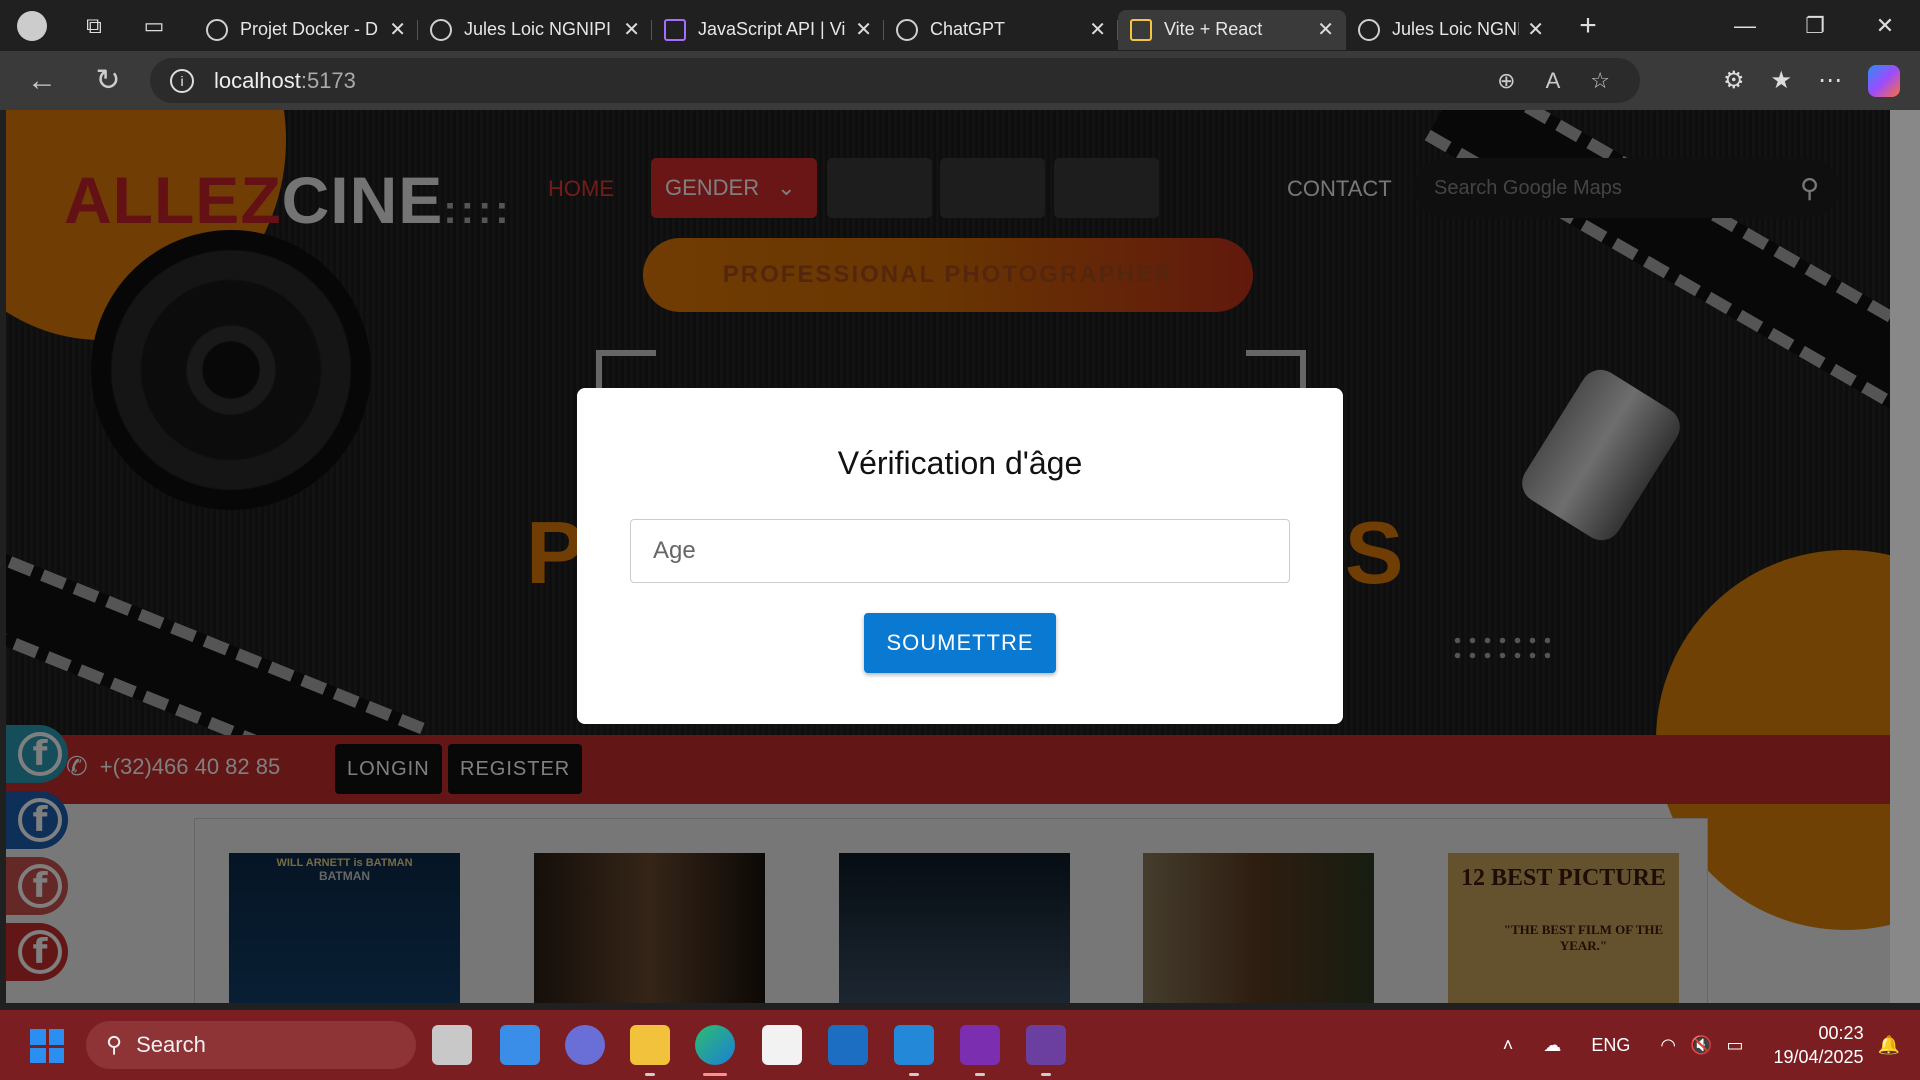 This screenshot has height=1080, width=1920. What do you see at coordinates (309, 29) in the screenshot?
I see `tab-label: Projet Docker - D` at bounding box center [309, 29].